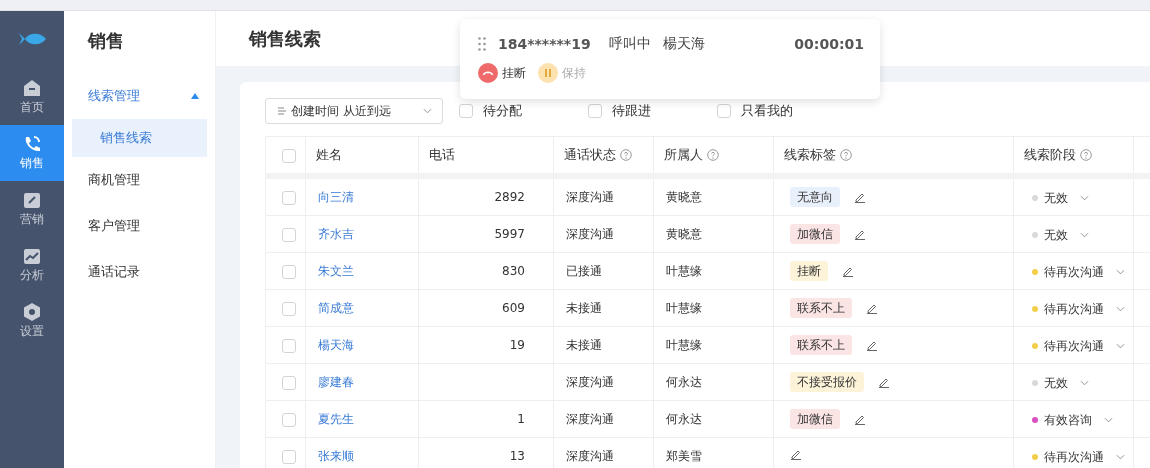  I want to click on subnav-item: 销售线索, so click(139, 138).